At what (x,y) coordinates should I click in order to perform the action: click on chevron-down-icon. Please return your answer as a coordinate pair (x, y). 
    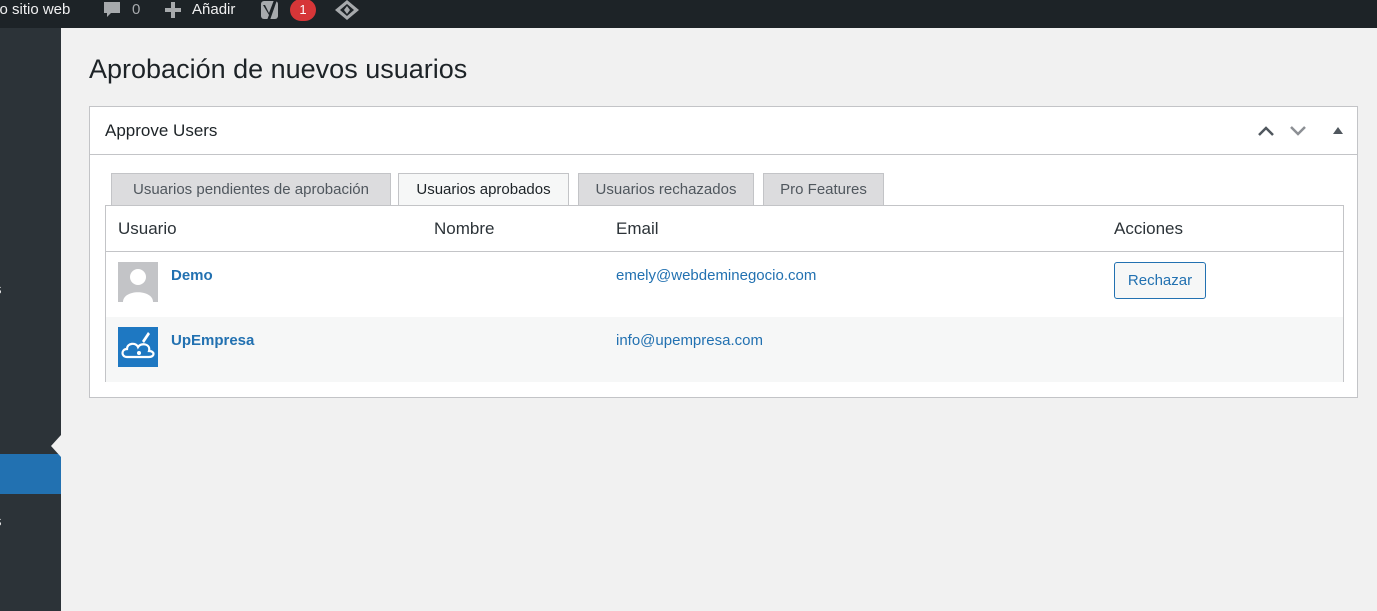
    Looking at the image, I should click on (1298, 131).